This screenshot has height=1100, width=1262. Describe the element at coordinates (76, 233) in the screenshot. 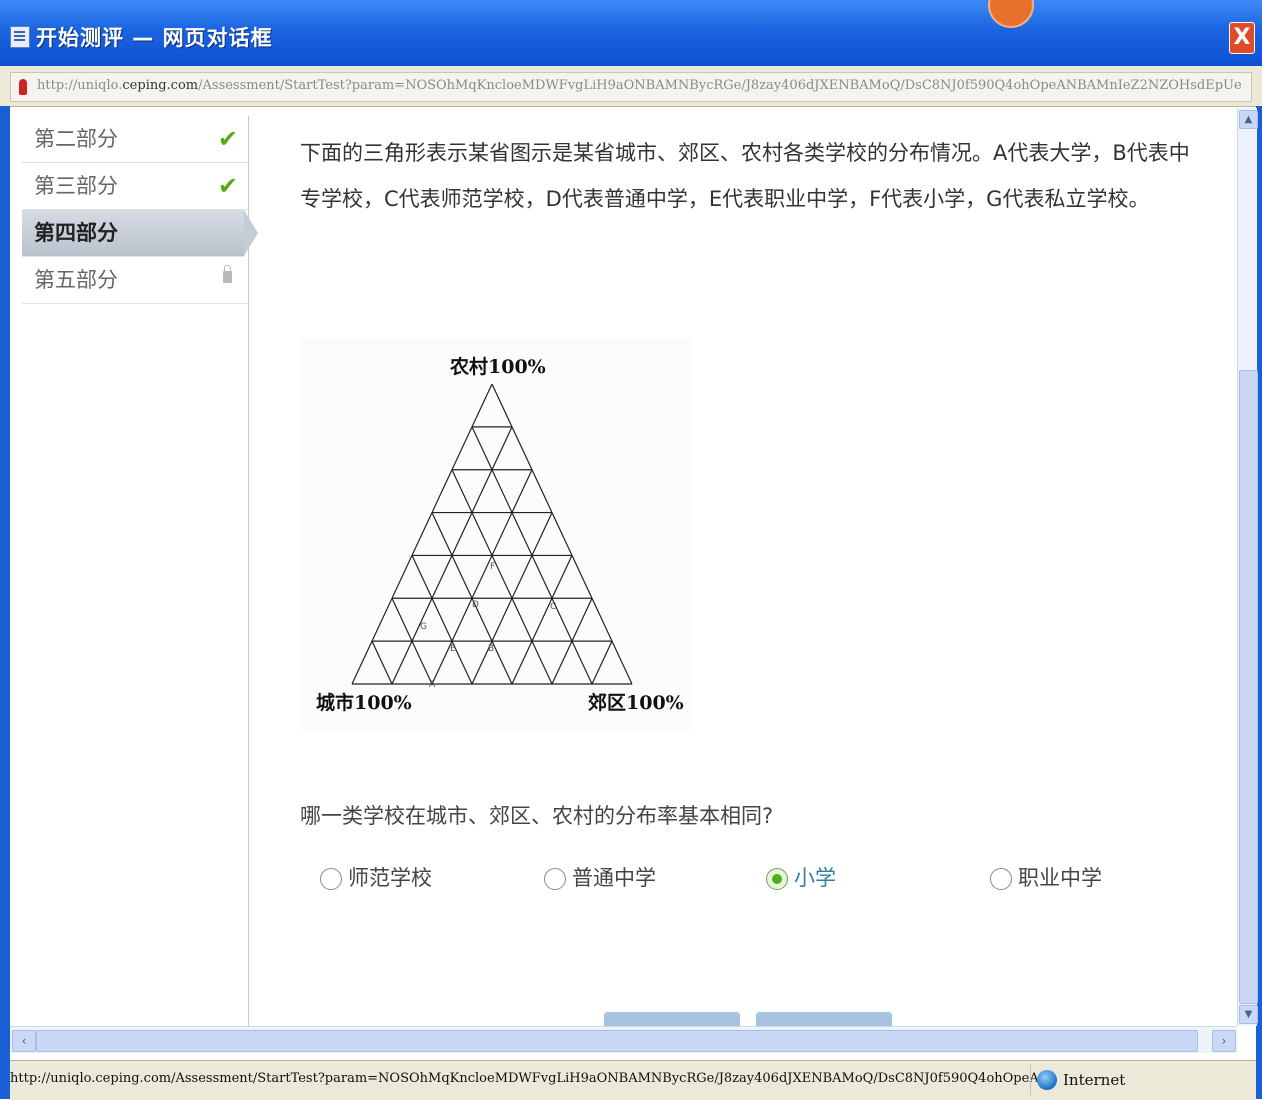

I see `sidebar-item-label: 第四部分` at that location.